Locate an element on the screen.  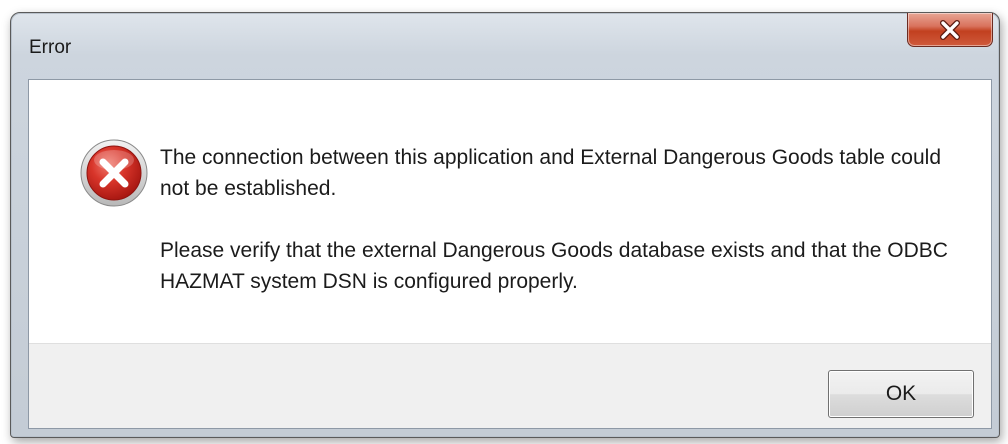
close-button is located at coordinates (950, 30).